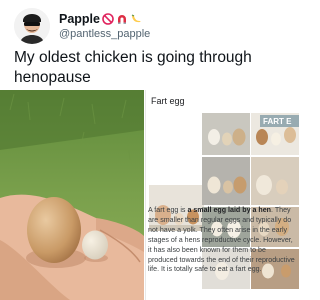 The height and width of the screenshot is (300, 320). What do you see at coordinates (108, 19) in the screenshot?
I see `no-entry-icon` at bounding box center [108, 19].